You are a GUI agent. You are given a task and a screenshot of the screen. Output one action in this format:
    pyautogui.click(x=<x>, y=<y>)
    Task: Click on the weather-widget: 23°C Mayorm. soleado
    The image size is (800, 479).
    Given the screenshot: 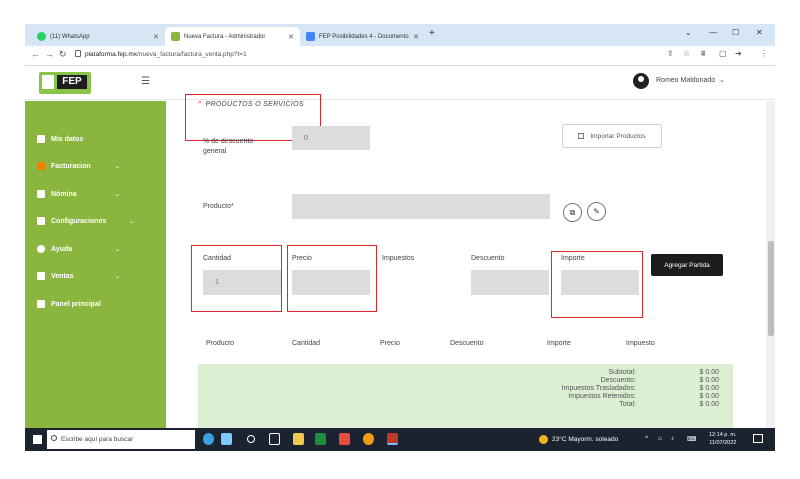 What is the action you would take?
    pyautogui.click(x=578, y=439)
    